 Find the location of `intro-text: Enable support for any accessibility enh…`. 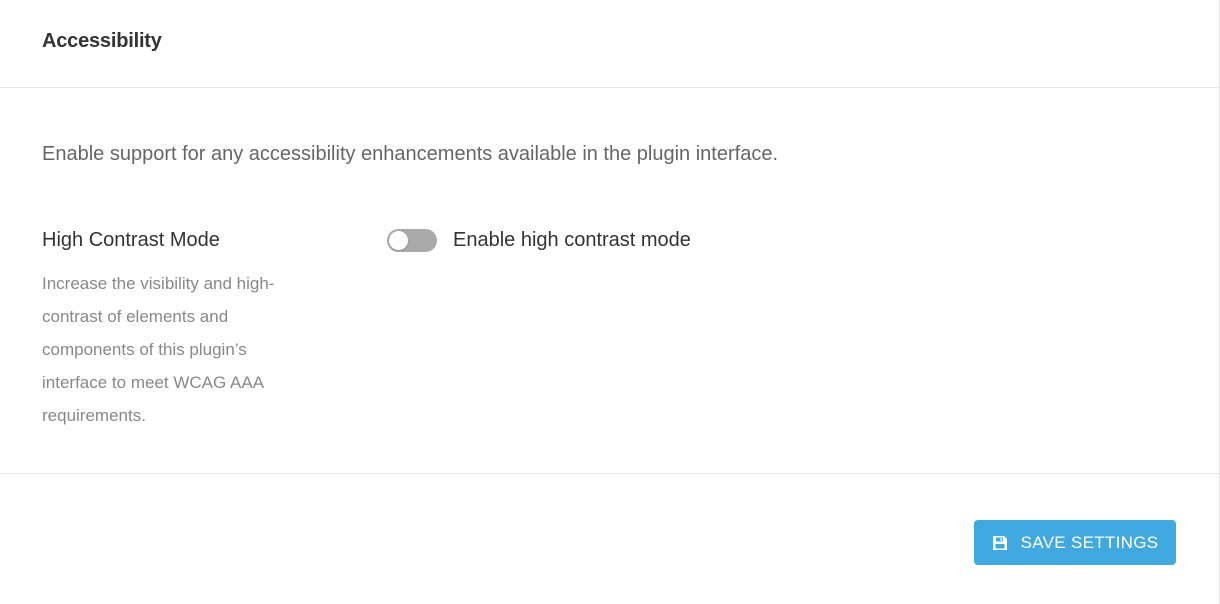

intro-text: Enable support for any accessibility enh… is located at coordinates (410, 154).